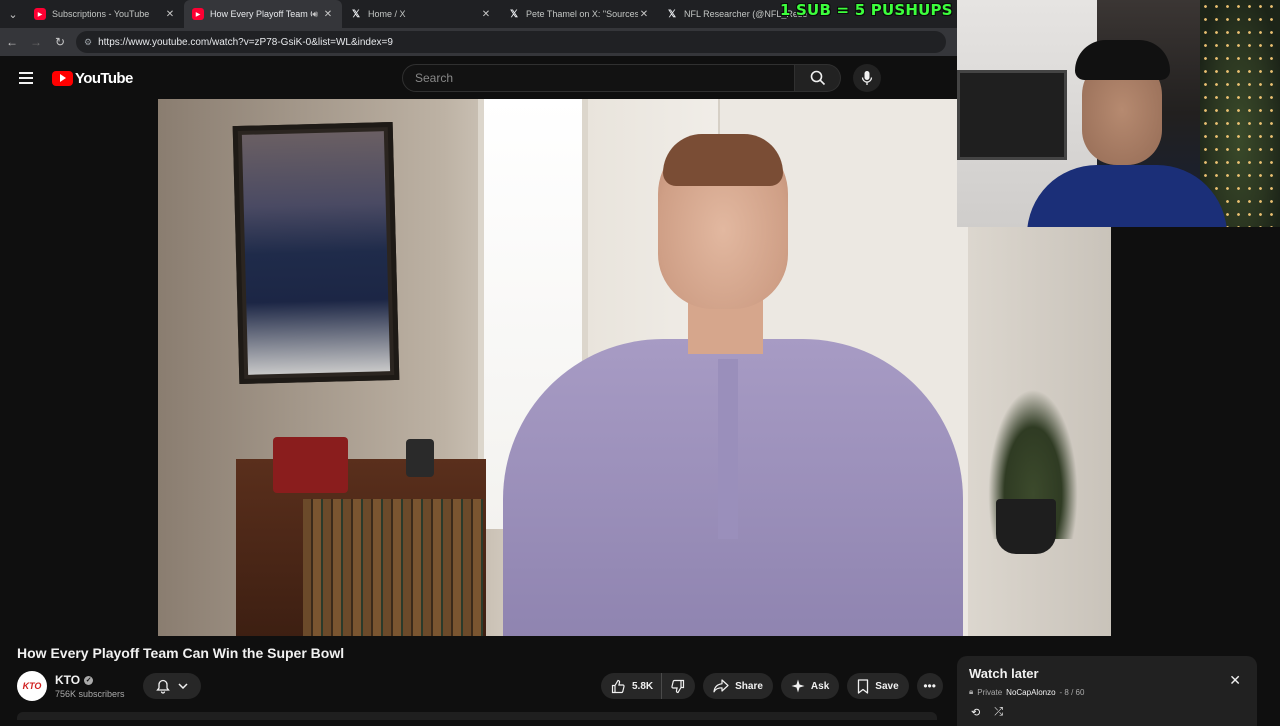 The height and width of the screenshot is (726, 1280). I want to click on channel-info: KTO KTO ✓ 756K subscribers, so click(71, 686).